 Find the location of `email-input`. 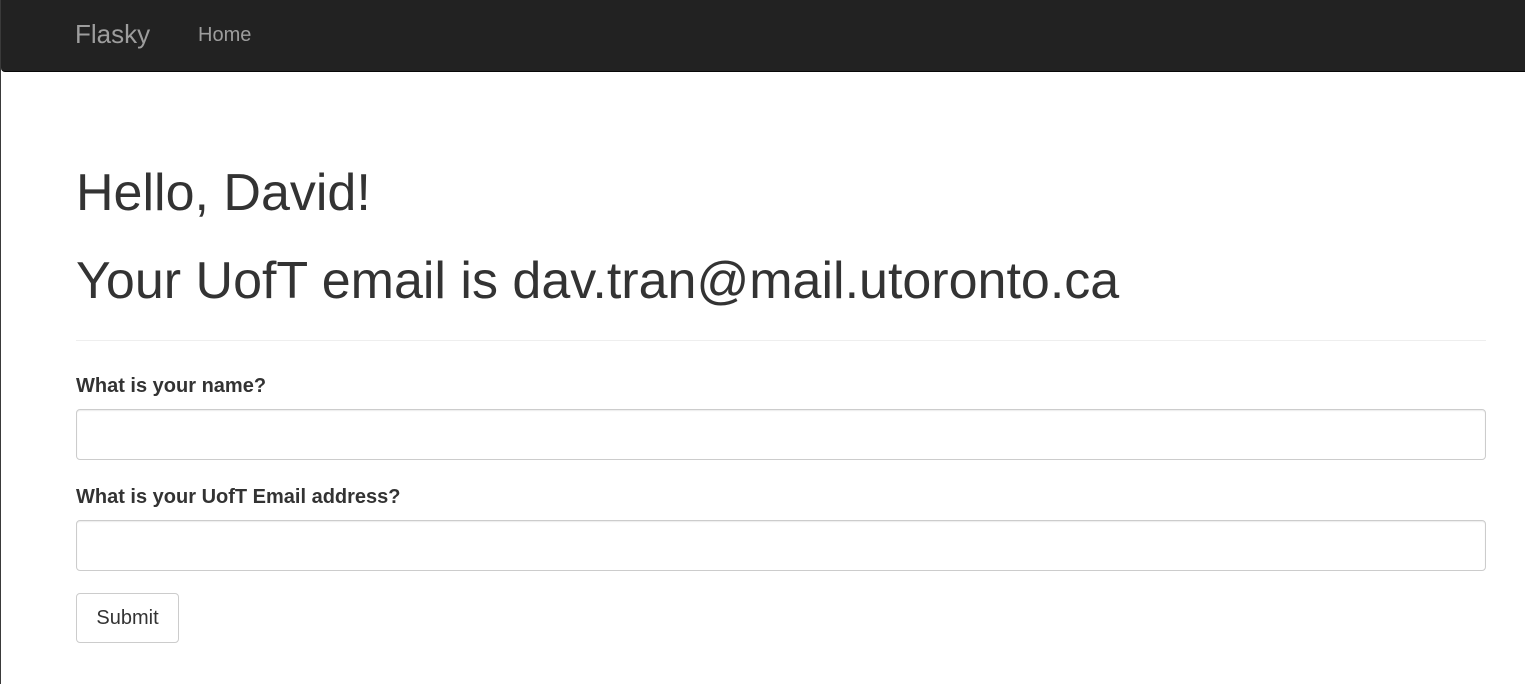

email-input is located at coordinates (781, 545).